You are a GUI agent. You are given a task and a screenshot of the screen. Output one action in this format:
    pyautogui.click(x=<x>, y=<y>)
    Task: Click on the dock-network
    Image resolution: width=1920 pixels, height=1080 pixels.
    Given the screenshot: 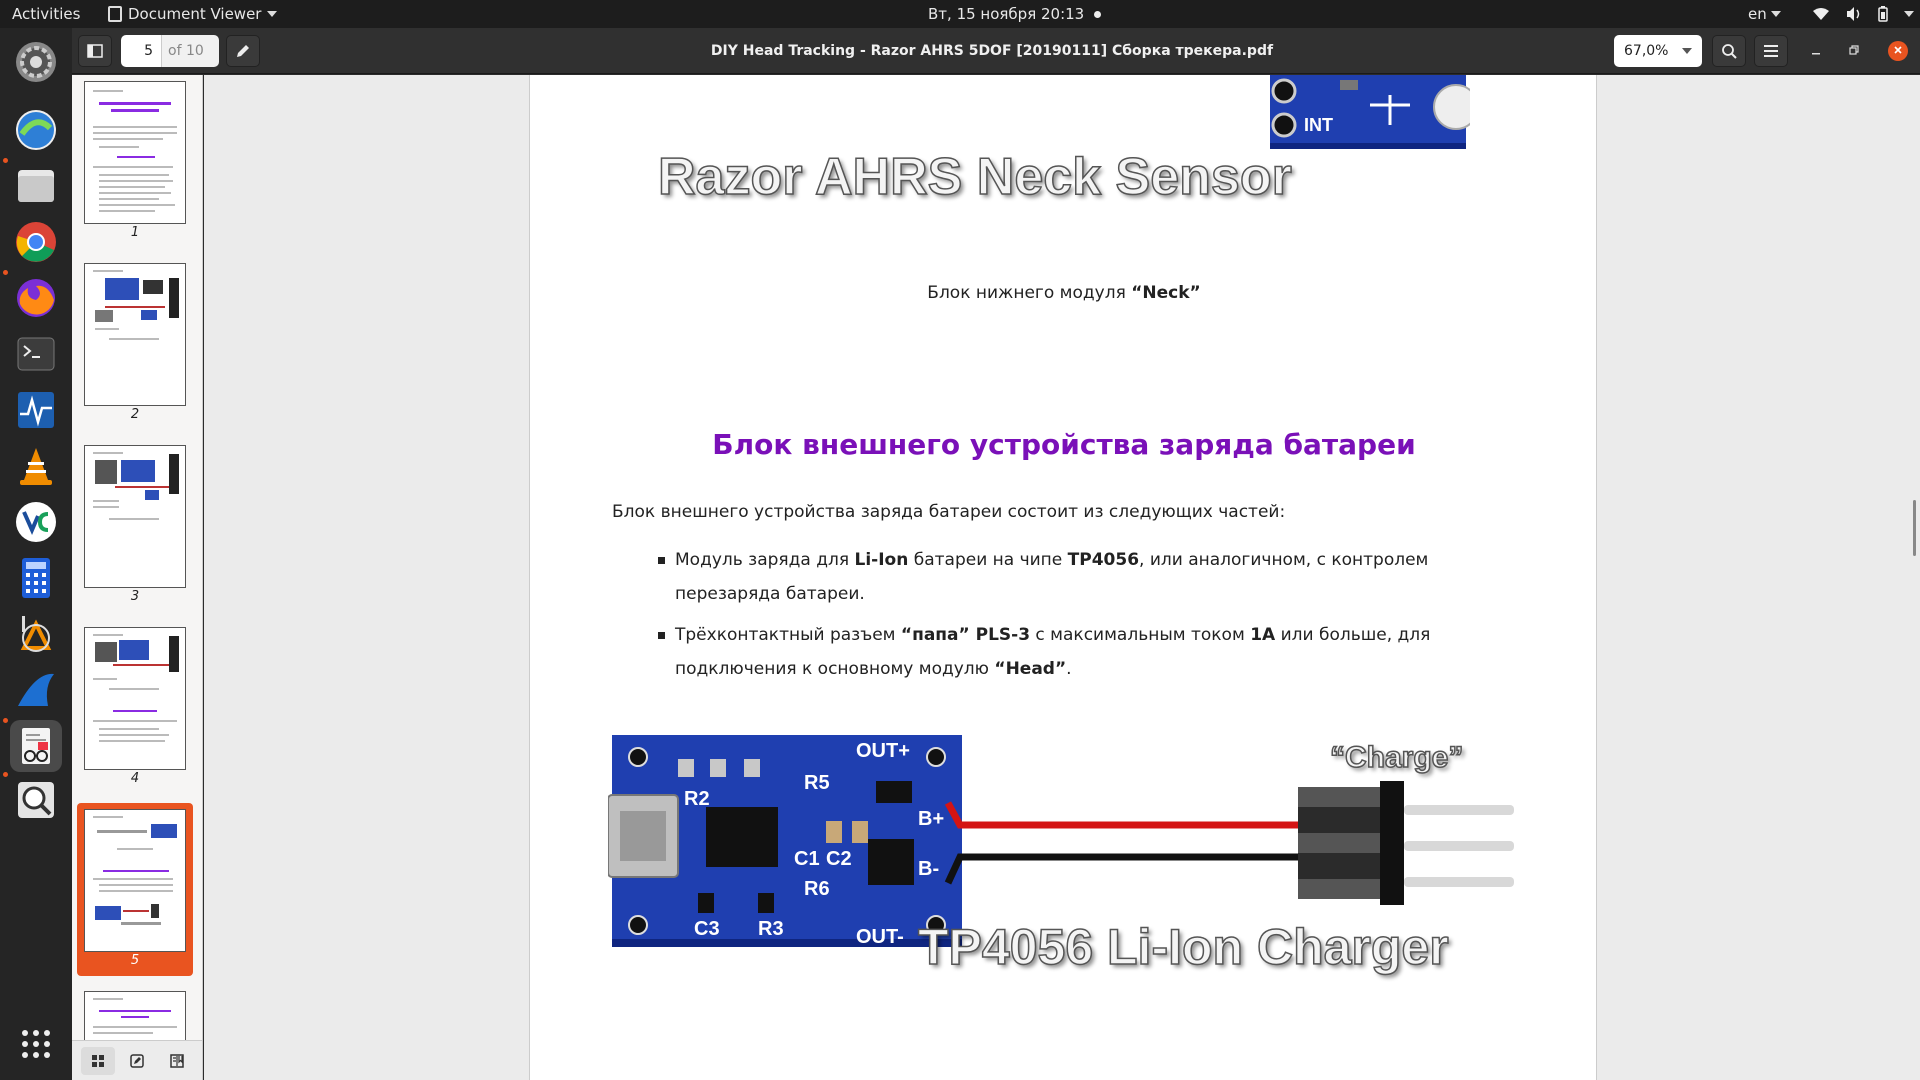 What is the action you would take?
    pyautogui.click(x=36, y=130)
    